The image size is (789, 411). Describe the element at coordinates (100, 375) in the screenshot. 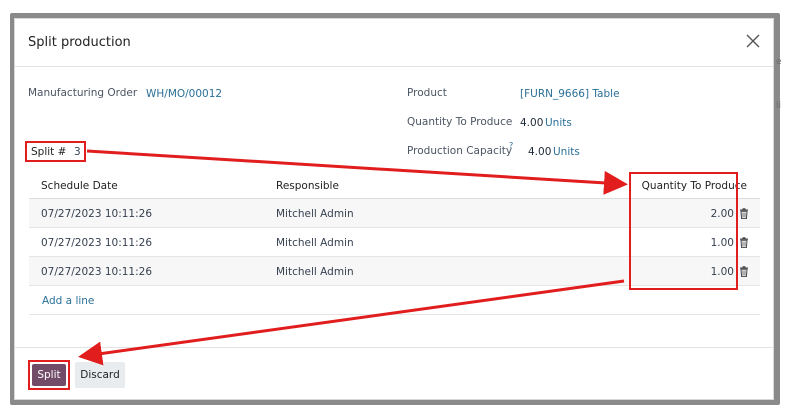

I see `discard-button: Discard` at that location.